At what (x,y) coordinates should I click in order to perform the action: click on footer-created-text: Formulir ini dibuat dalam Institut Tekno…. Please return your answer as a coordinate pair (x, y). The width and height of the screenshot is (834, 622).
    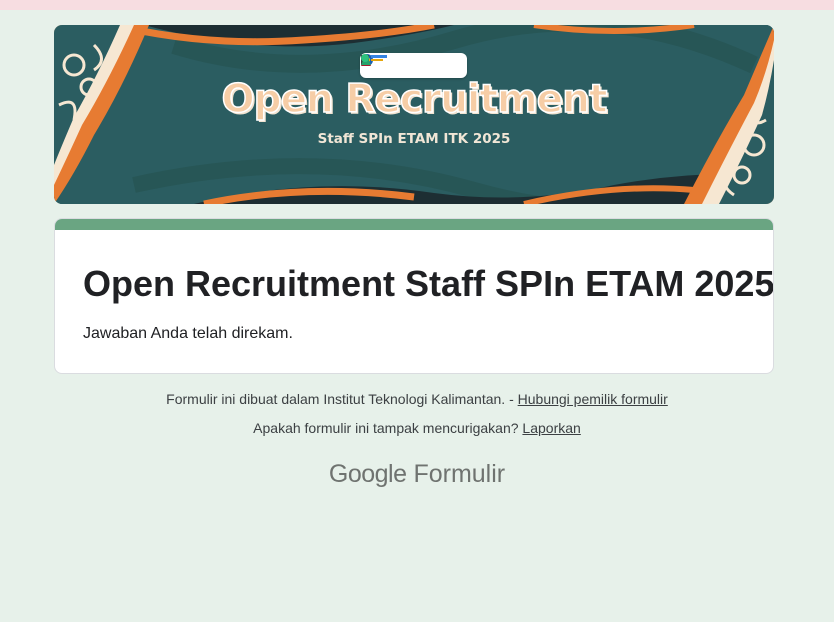
    Looking at the image, I should click on (340, 399).